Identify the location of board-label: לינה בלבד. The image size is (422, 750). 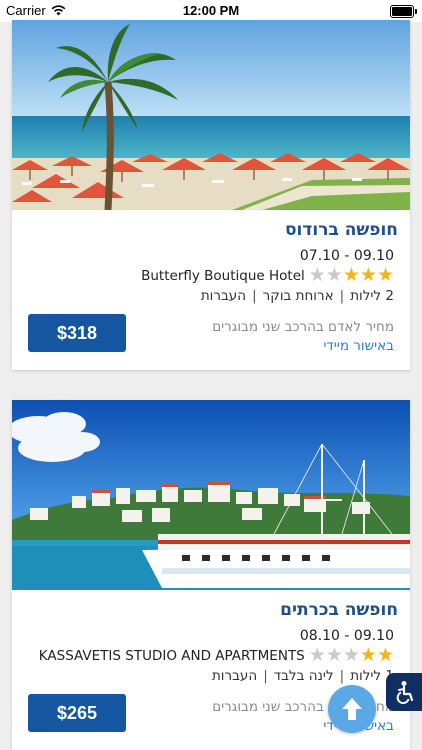
(303, 676).